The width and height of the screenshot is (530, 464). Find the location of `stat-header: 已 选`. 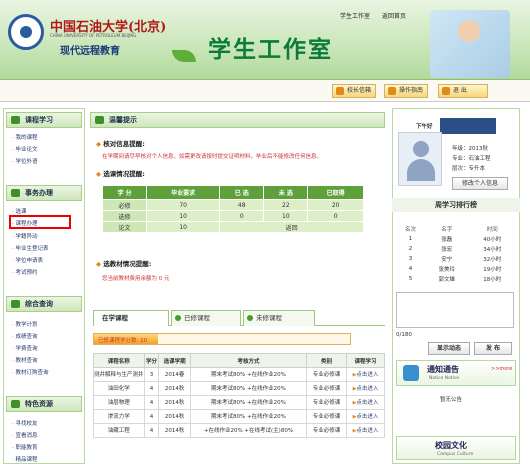

stat-header: 已 选 is located at coordinates (242, 192).